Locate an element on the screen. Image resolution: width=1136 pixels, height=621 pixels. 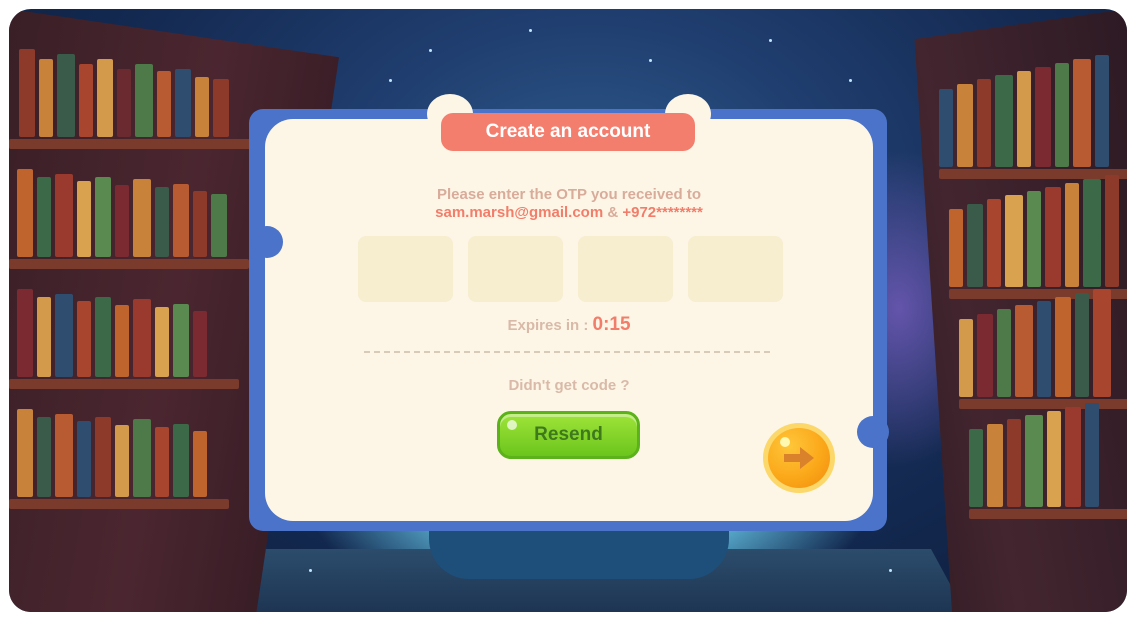
otp-destination: sam.marsh@gmail.com & +972******** is located at coordinates (569, 212).